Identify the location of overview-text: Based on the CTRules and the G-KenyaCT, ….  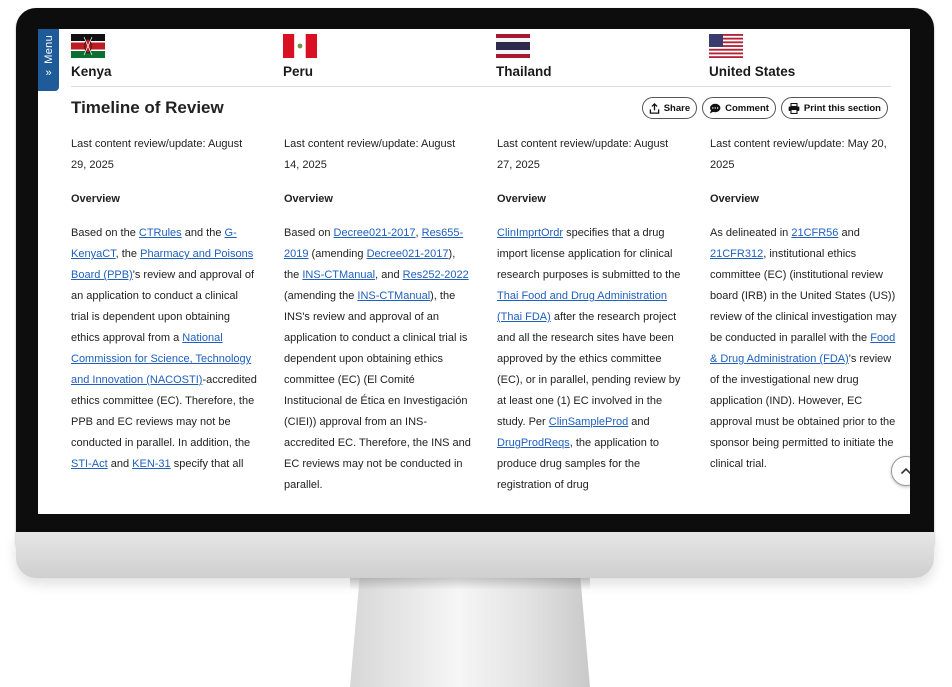
(164, 348).